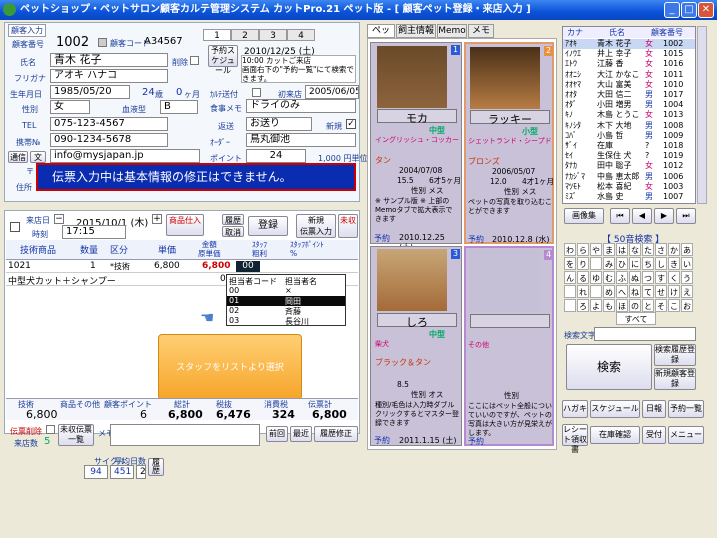 The width and height of the screenshot is (717, 538). I want to click on list-item: ﾅｶｼﾞﾏ 中島 恵太郎男 1006, so click(629, 177).